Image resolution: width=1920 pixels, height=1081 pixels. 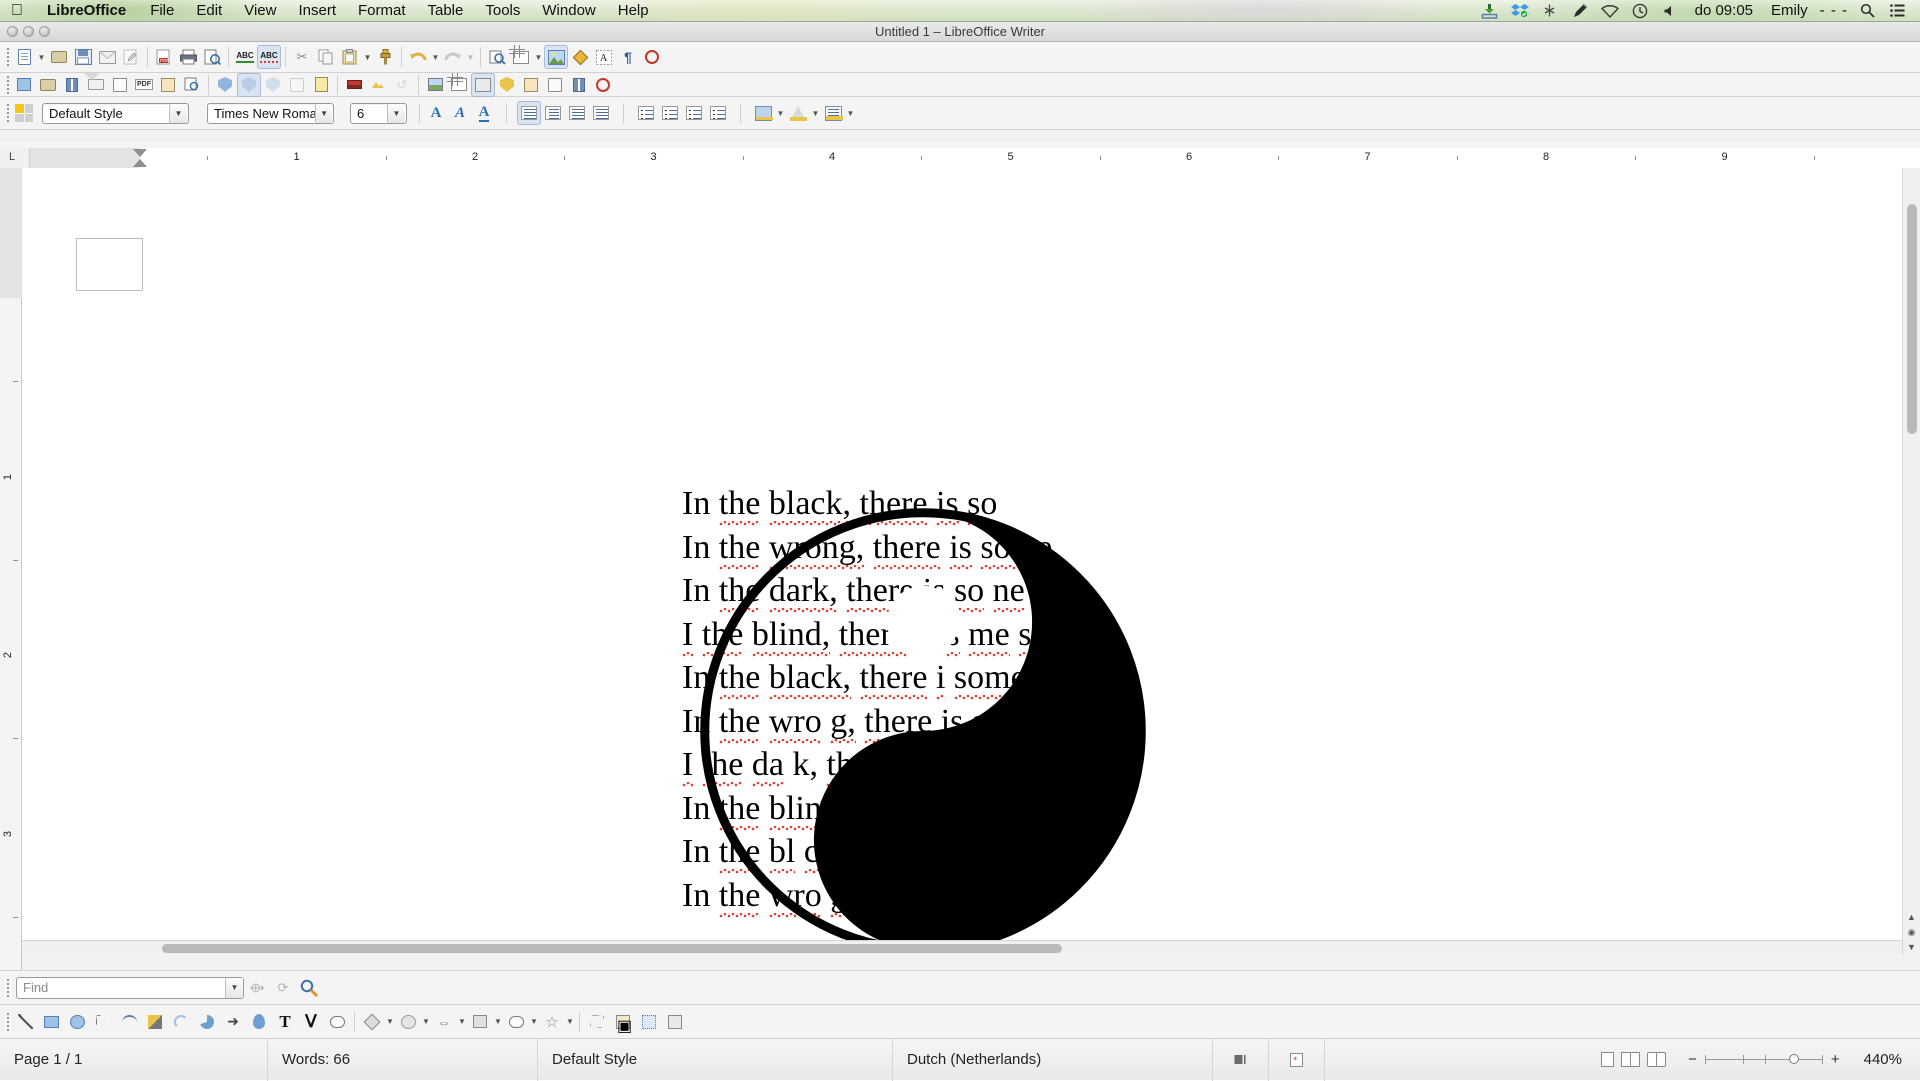 I want to click on image-filter-button, so click(x=483, y=84).